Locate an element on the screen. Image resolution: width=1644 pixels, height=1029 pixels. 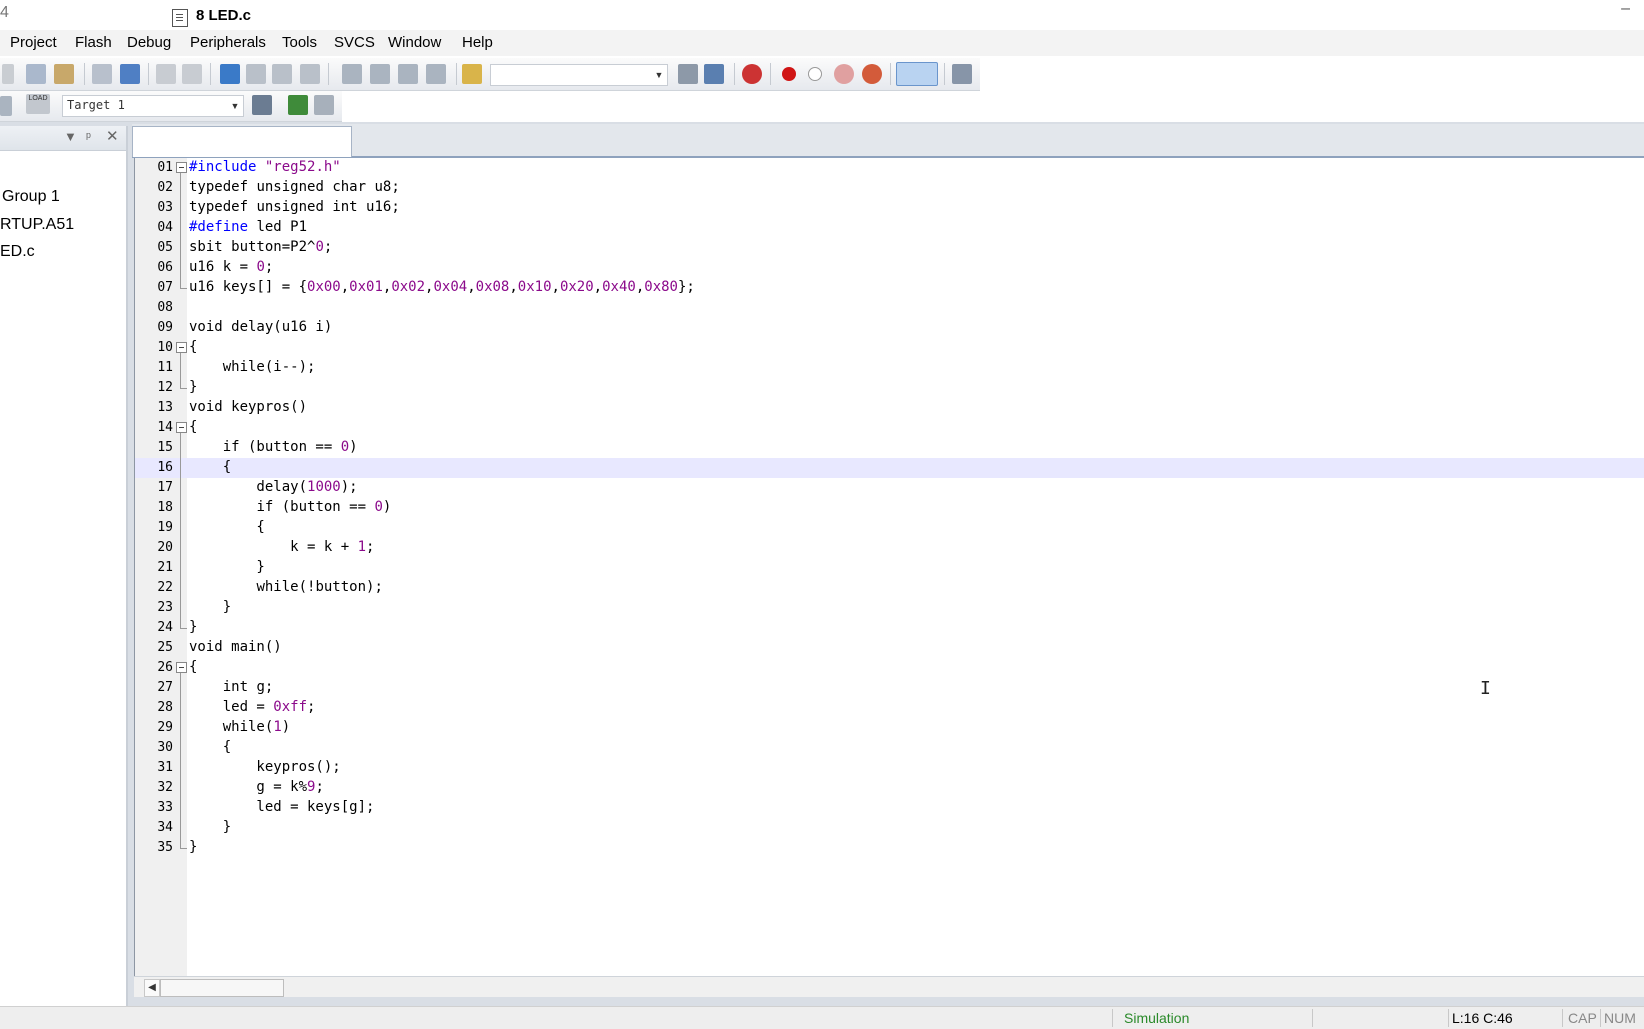
code-line: 17 delay(1000); is located at coordinates (889, 488).